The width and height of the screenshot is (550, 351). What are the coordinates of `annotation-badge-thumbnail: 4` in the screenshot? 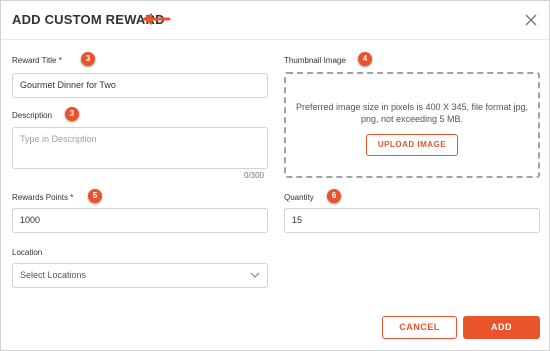 It's located at (365, 59).